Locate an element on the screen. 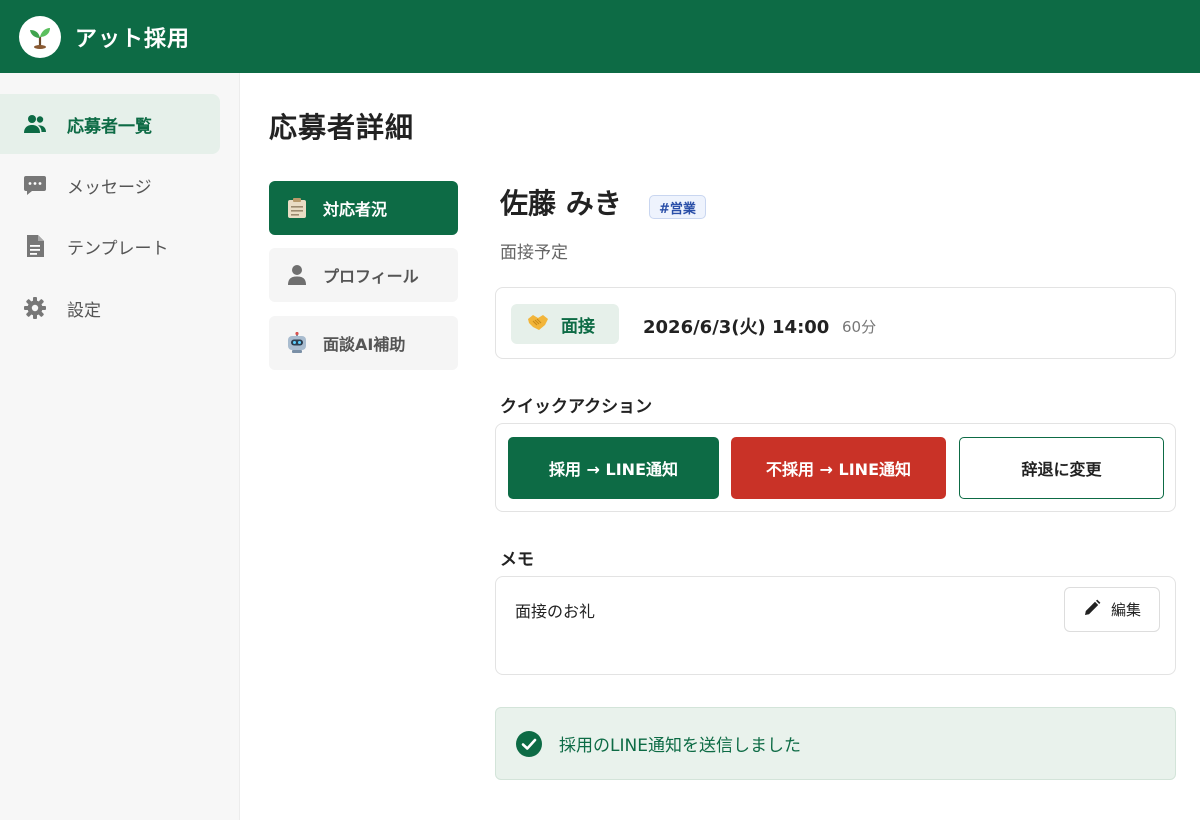 The image size is (1200, 820). tab-label: 対応者況 is located at coordinates (355, 209).